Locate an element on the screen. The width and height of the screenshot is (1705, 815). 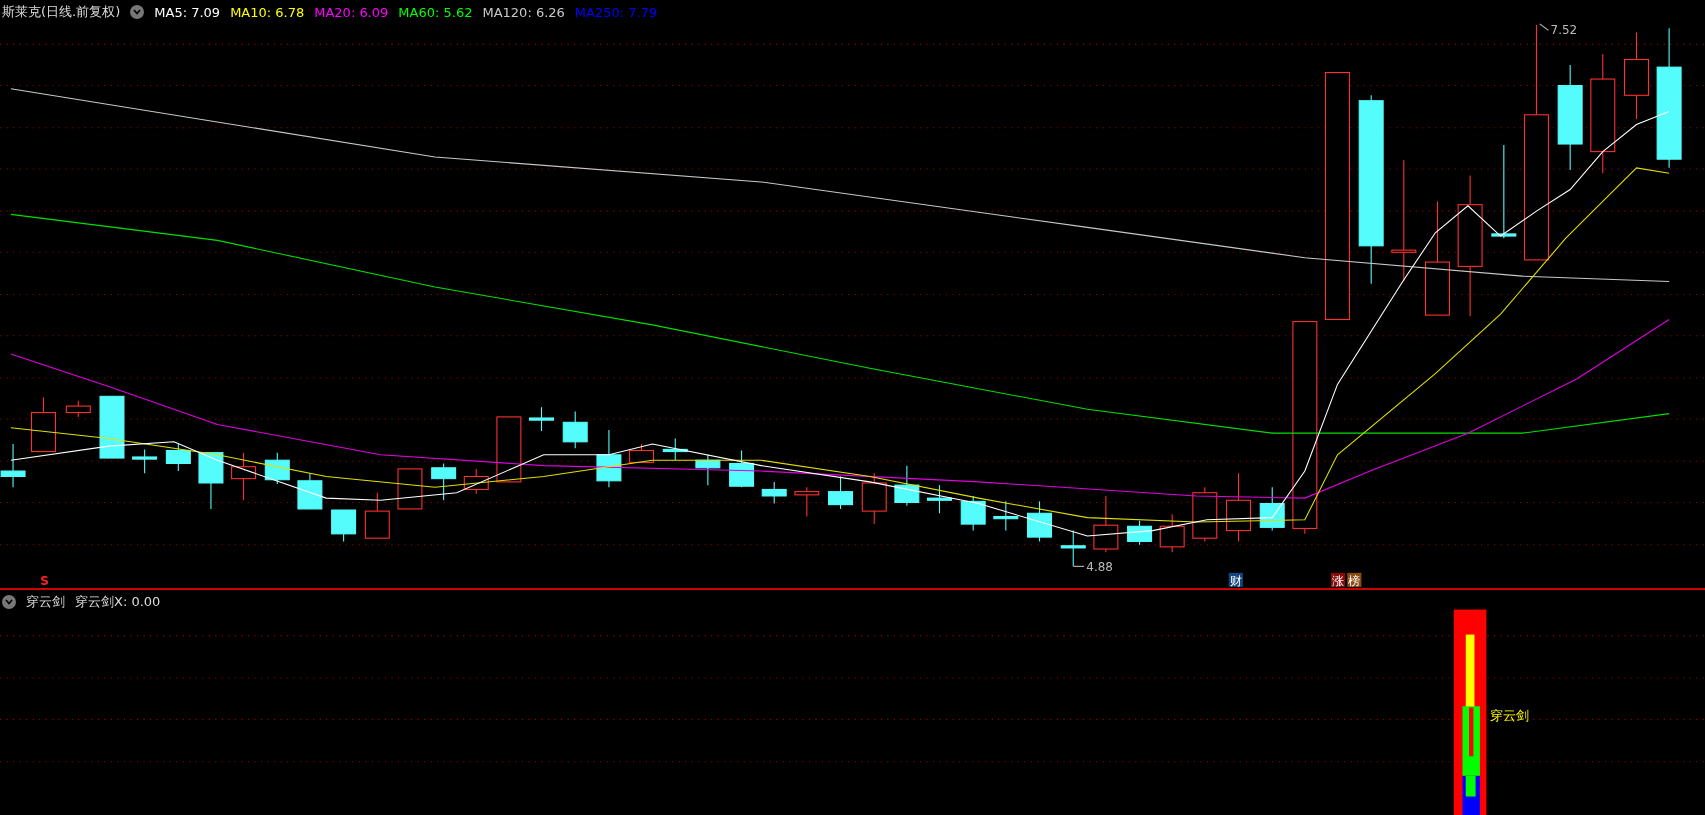
moving-average-label: MA20: 6.09 is located at coordinates (351, 12).